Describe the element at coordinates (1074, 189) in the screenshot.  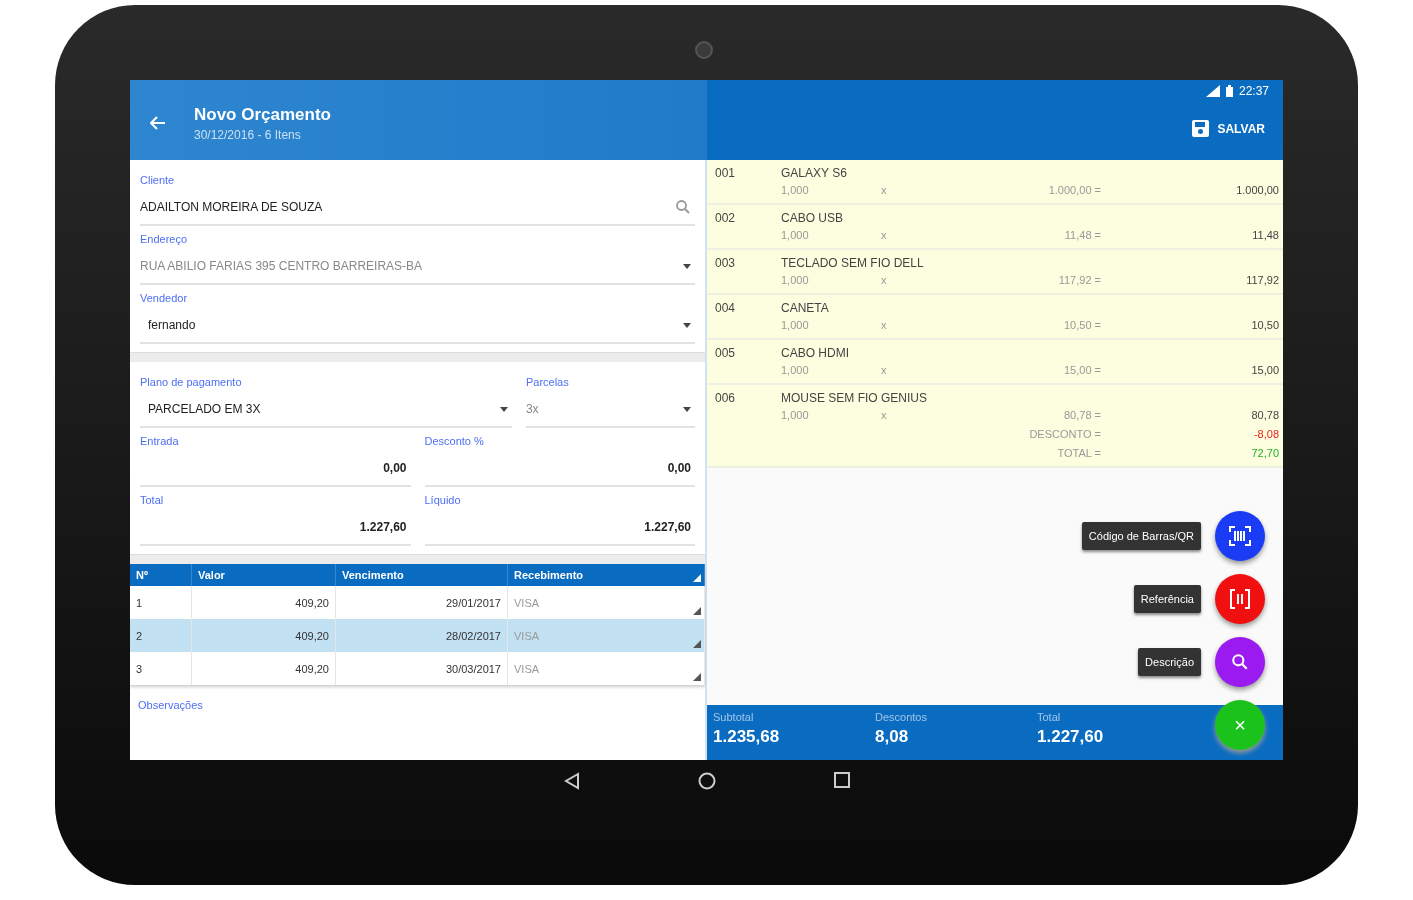
I see `item-price: 1.000,00 =` at that location.